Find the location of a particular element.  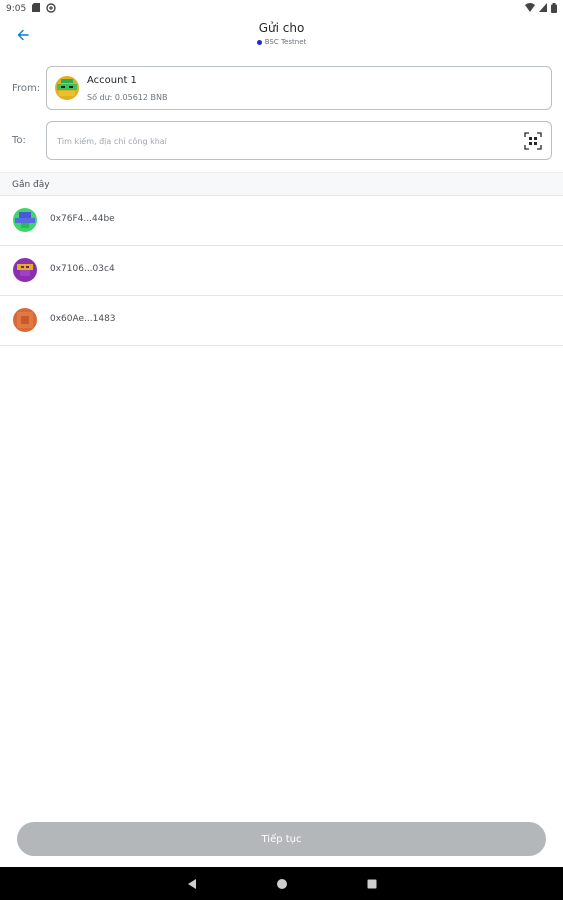

system-nav-bar is located at coordinates (281, 883).